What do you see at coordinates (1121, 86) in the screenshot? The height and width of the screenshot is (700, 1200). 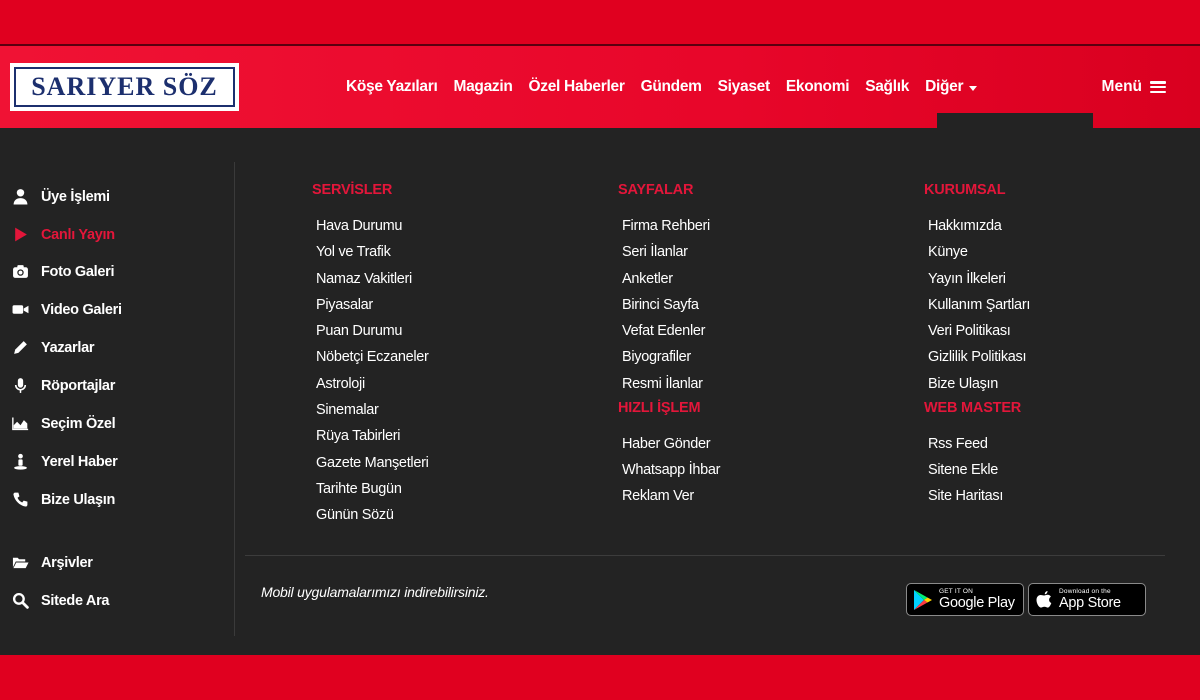 I see `menu-label: Menü` at bounding box center [1121, 86].